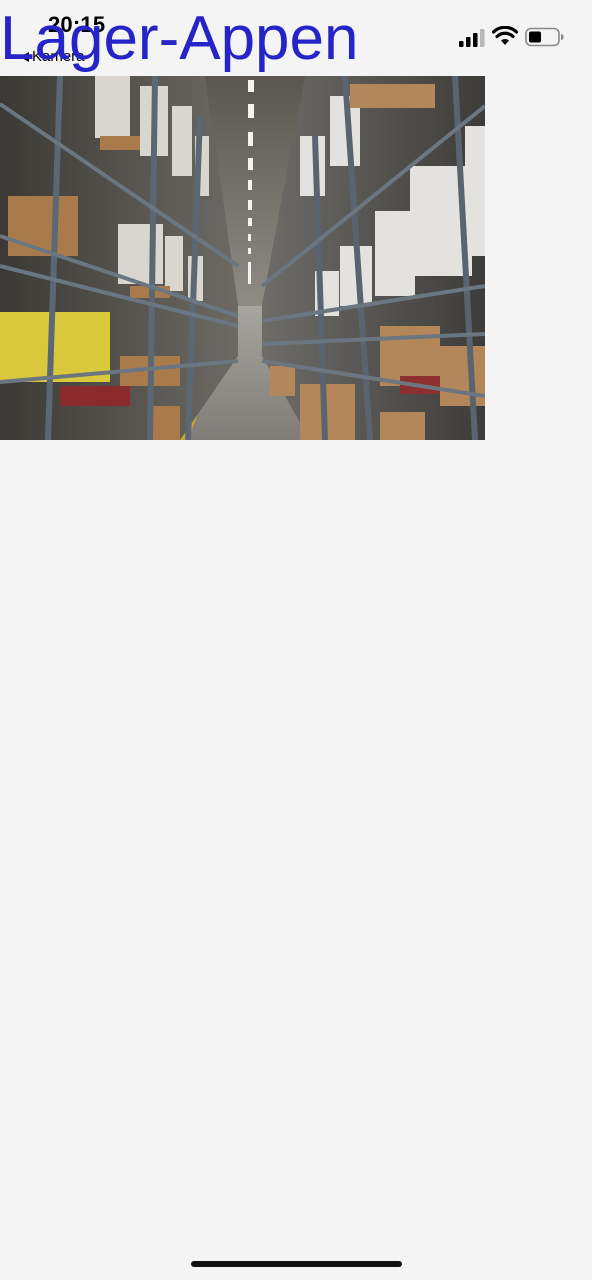  Describe the element at coordinates (505, 35) in the screenshot. I see `wifi-icon` at that location.